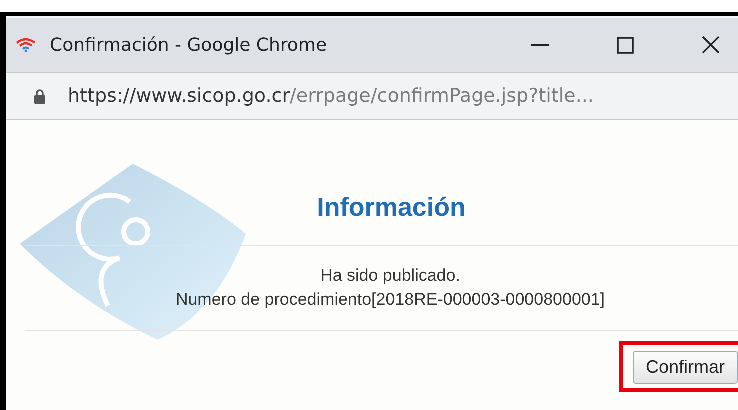  Describe the element at coordinates (685, 367) in the screenshot. I see `confirm-button: Confirmar` at that location.